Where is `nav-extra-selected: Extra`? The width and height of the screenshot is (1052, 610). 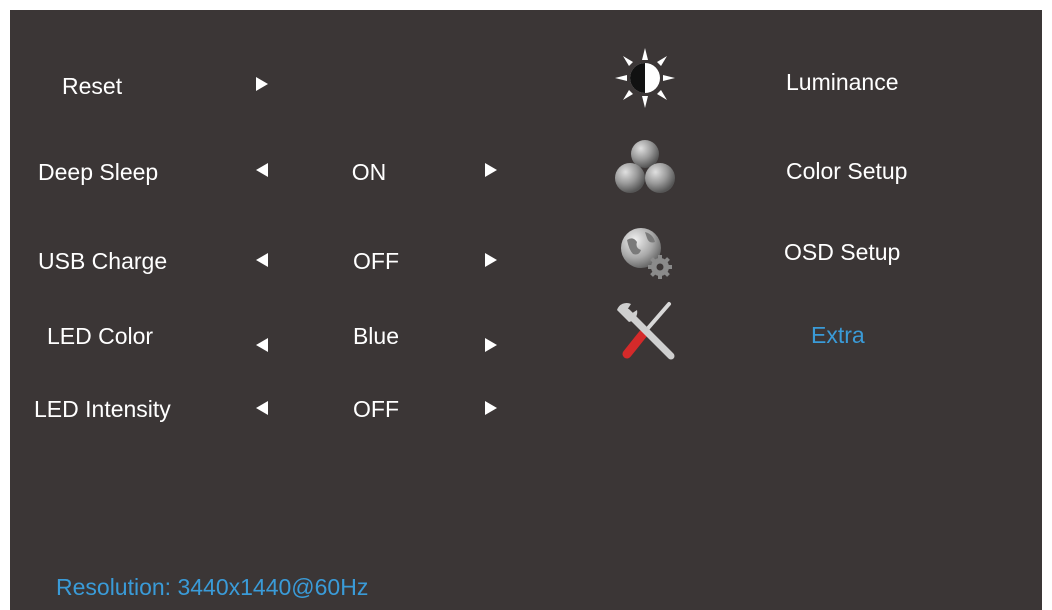 nav-extra-selected: Extra is located at coordinates (838, 335).